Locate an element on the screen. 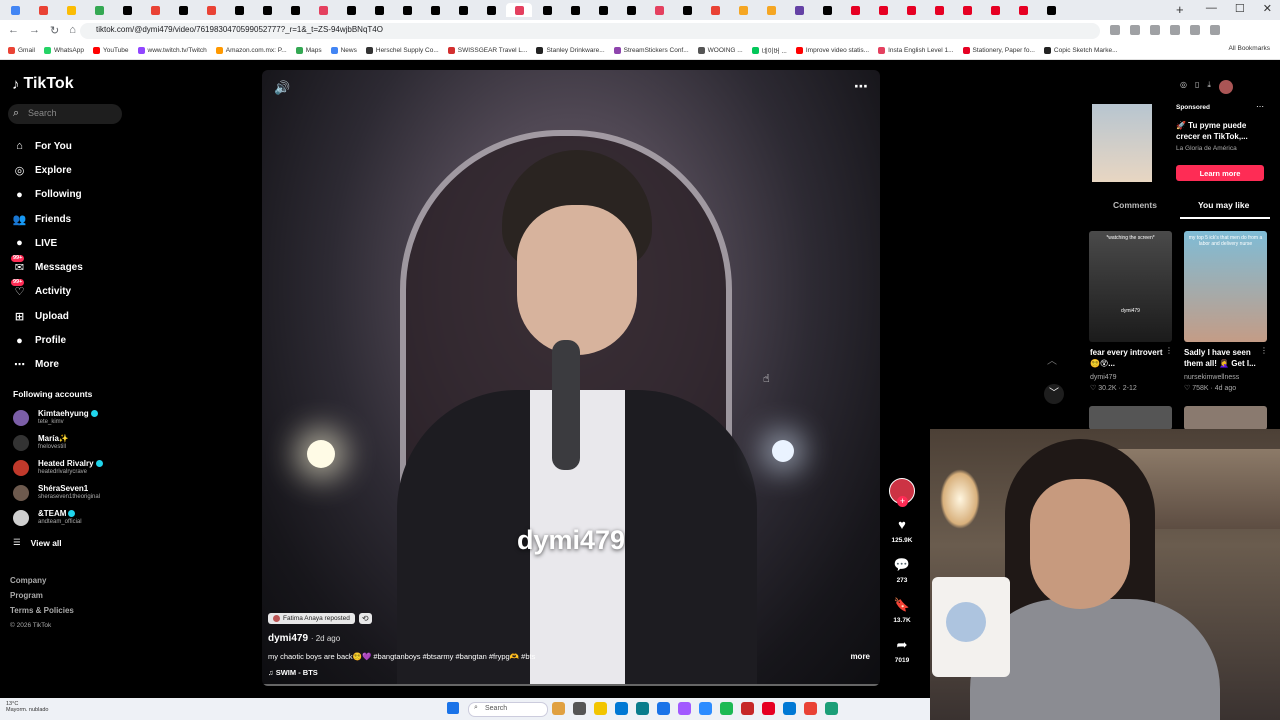 This screenshot has height=720, width=1280. home-browser-icon: ⌂ is located at coordinates (72, 30).